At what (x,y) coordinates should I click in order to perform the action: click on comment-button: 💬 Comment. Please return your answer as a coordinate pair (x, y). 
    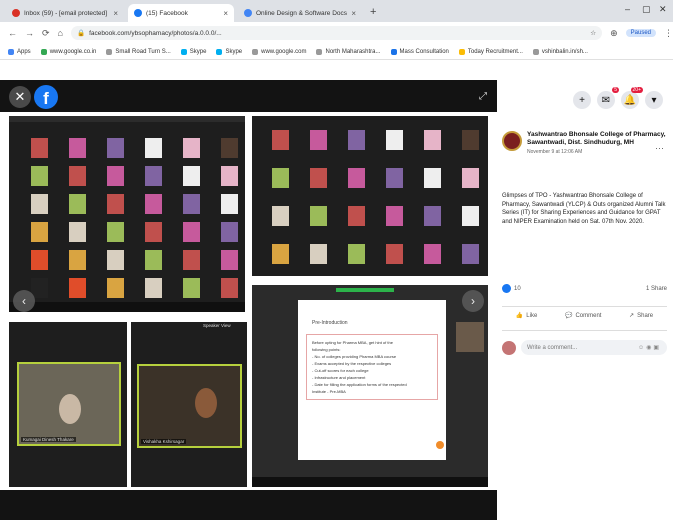
    Looking at the image, I should click on (583, 316).